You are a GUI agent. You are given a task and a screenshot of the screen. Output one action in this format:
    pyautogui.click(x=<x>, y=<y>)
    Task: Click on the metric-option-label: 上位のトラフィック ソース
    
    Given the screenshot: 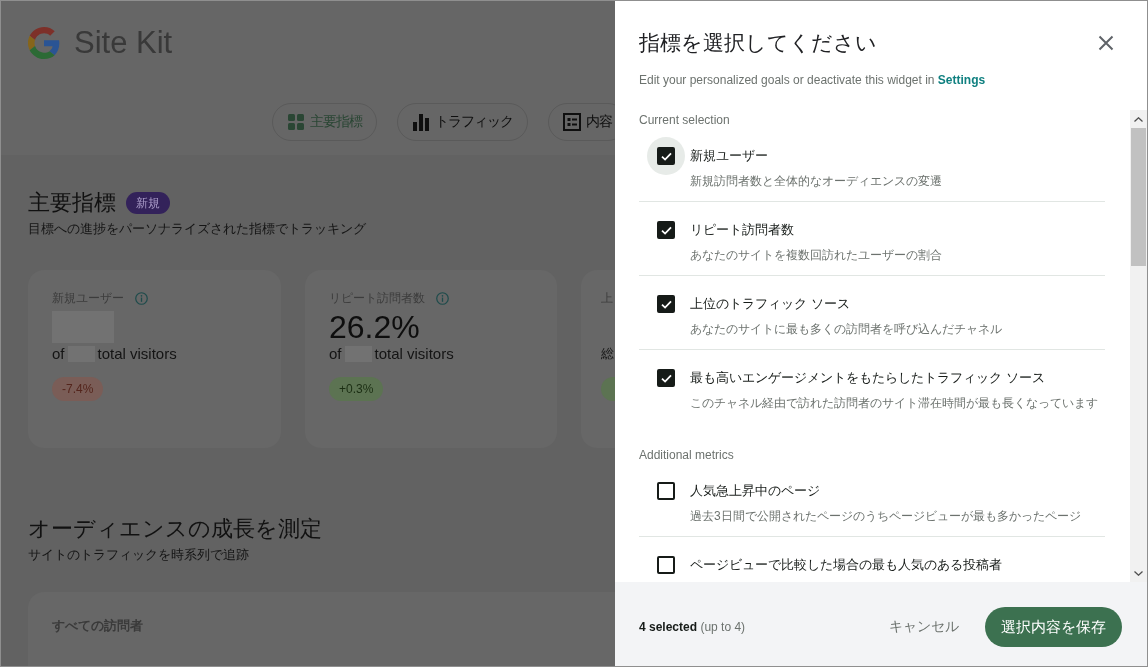 What is the action you would take?
    pyautogui.click(x=770, y=304)
    